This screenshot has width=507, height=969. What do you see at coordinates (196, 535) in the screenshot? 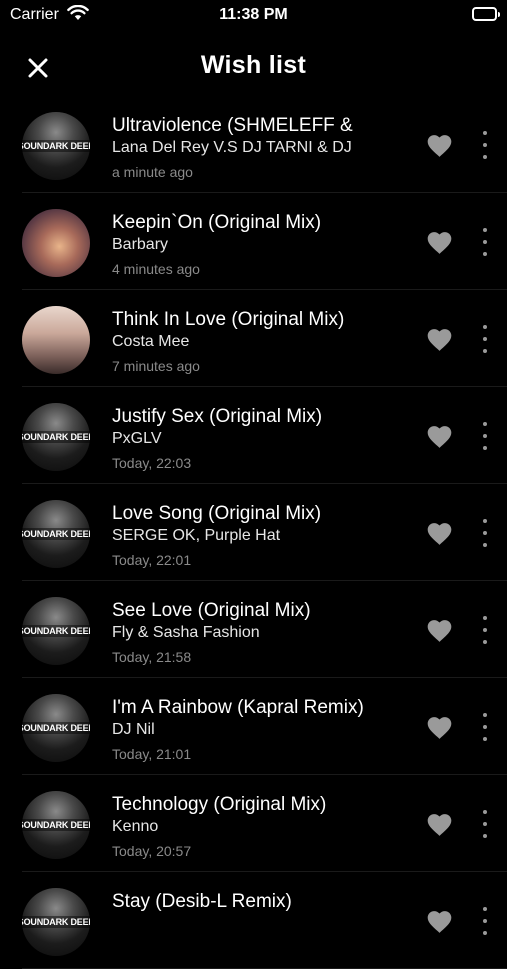
I see `track-artist: SERGE OK, Purple Hat` at bounding box center [196, 535].